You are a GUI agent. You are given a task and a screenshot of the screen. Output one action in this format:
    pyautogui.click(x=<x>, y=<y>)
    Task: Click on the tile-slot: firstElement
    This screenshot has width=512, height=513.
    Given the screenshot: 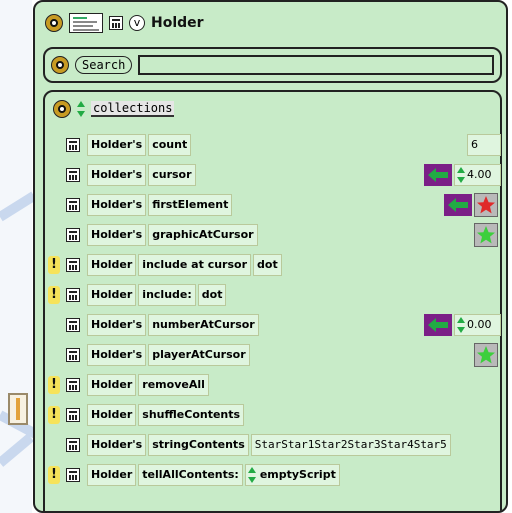 What is the action you would take?
    pyautogui.click(x=190, y=205)
    